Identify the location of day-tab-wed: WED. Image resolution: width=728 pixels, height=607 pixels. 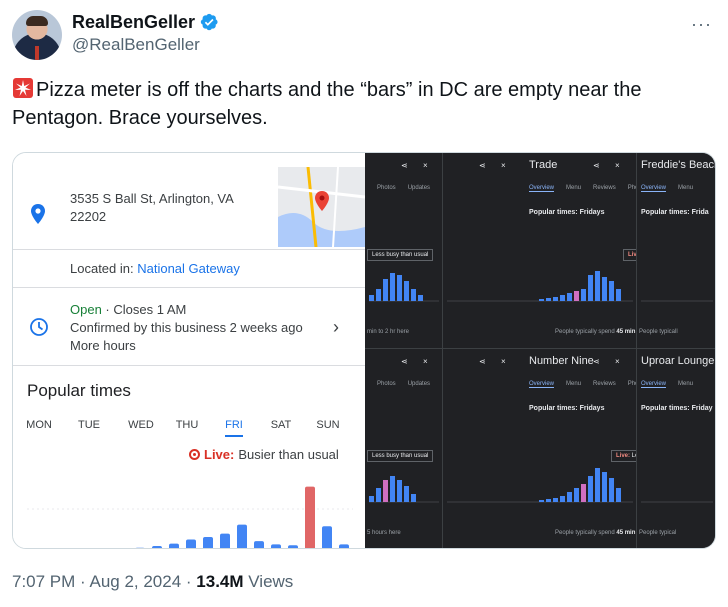
(141, 425).